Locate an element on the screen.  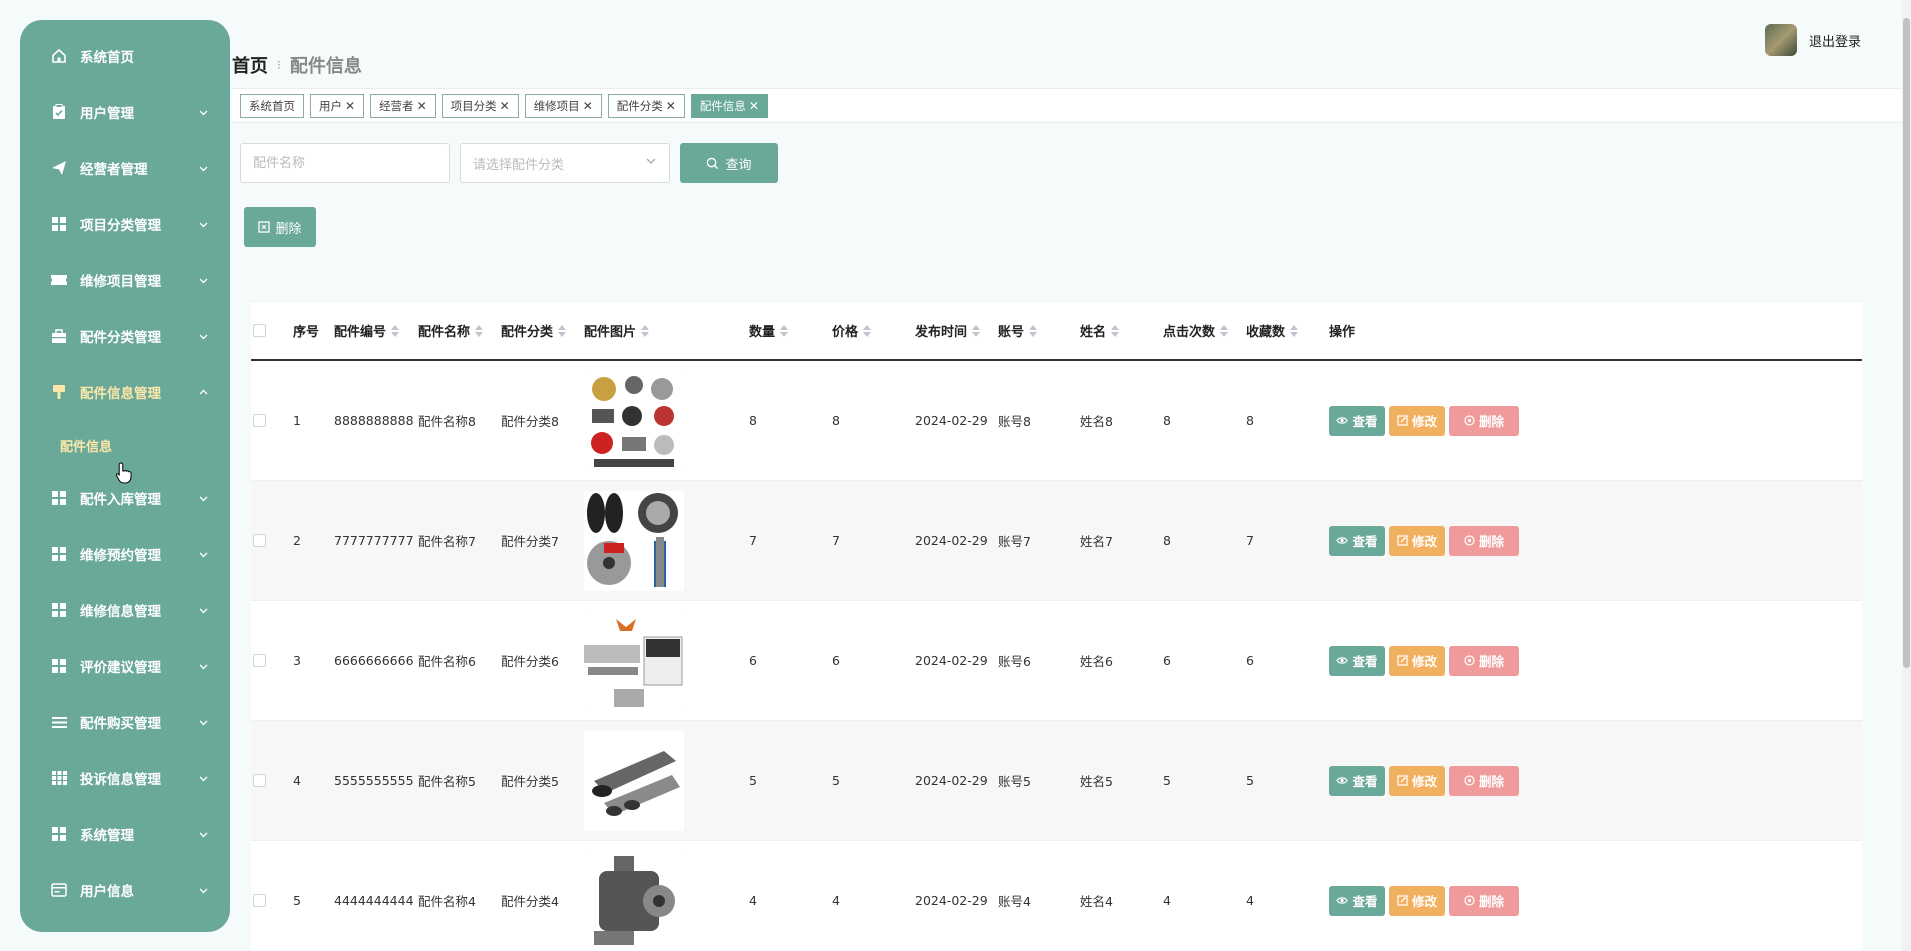
column-header: 发布时间 is located at coordinates (948, 330).